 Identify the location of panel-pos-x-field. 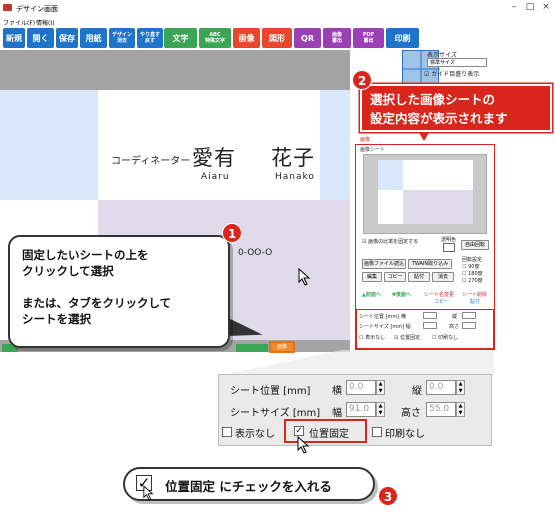
(430, 315).